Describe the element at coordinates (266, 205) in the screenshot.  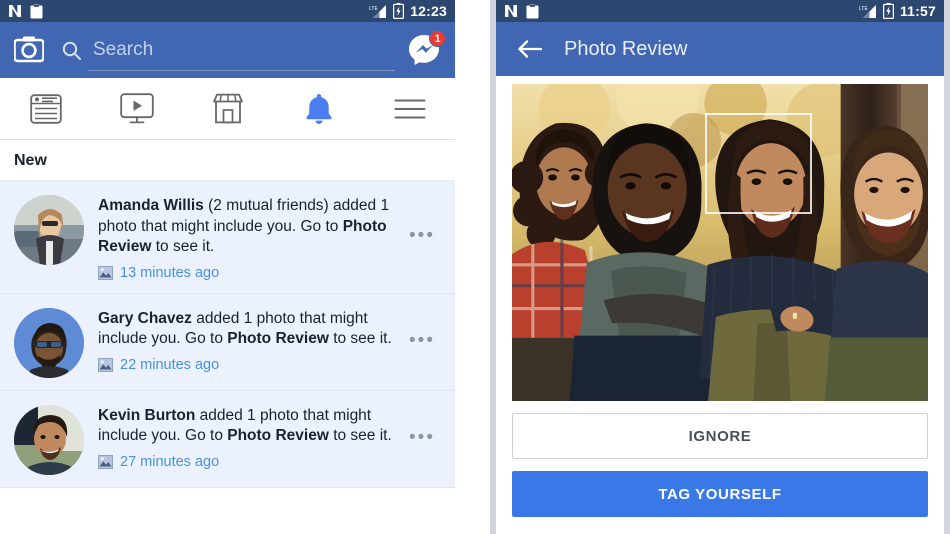
I see `notification-mutual: (2 mutual friends)` at that location.